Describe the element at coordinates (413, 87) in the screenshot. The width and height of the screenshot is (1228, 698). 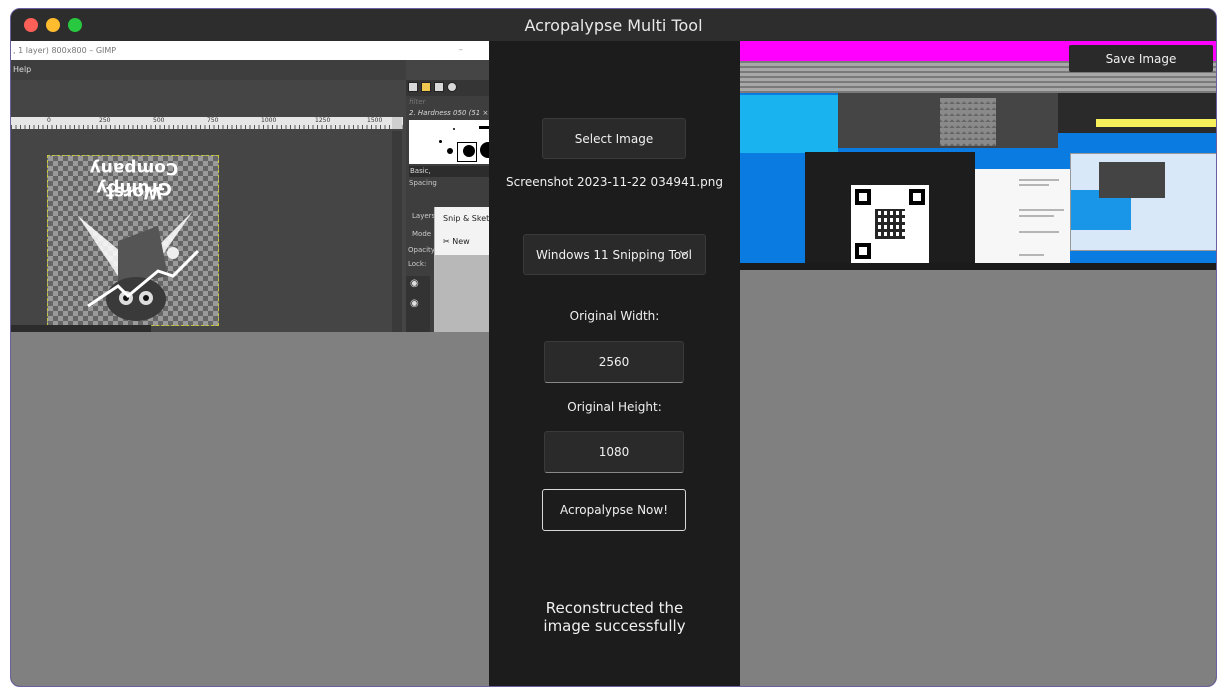
I see `brush-tab-icon` at that location.